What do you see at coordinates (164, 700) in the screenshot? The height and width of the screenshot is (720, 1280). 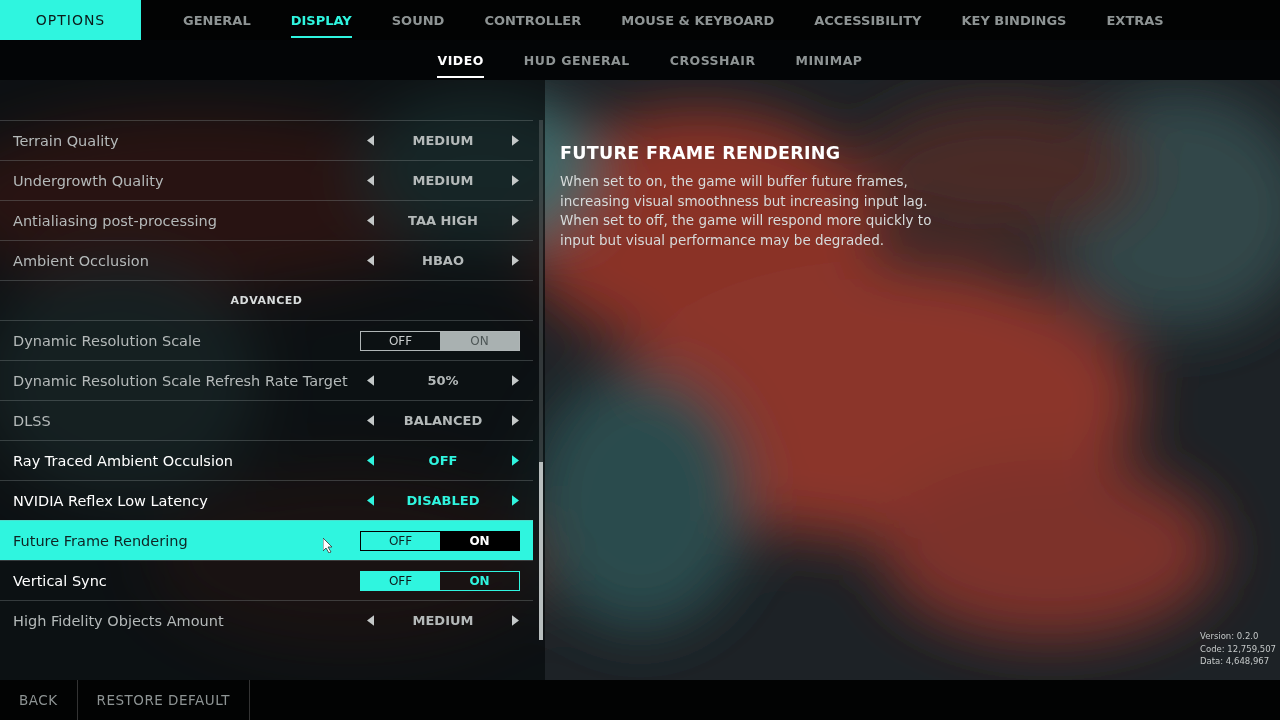 I see `footer-button: RESTORE DEFAULT` at bounding box center [164, 700].